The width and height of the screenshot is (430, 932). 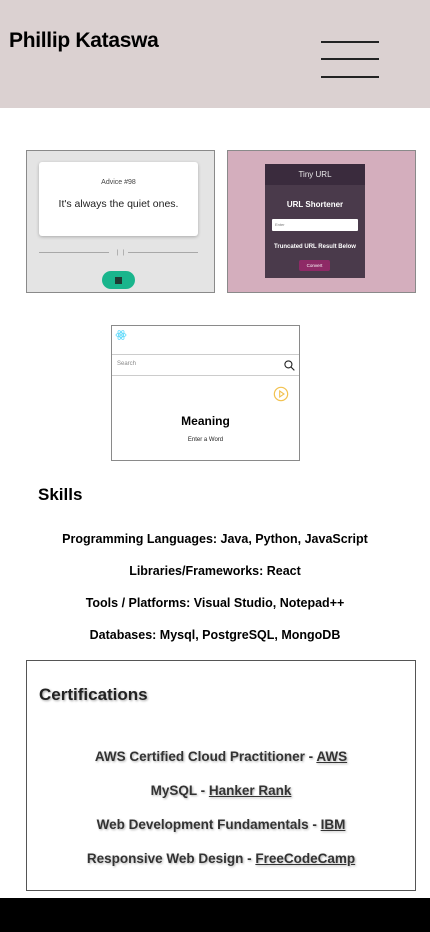 I want to click on certification-item: MySQL - Hanker Rank, so click(x=221, y=790).